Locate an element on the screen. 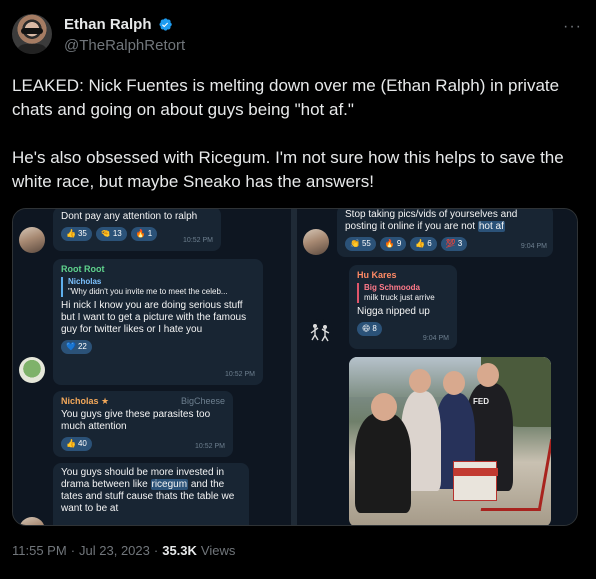 The height and width of the screenshot is (579, 596). message-sender: Hu Kares is located at coordinates (377, 275).